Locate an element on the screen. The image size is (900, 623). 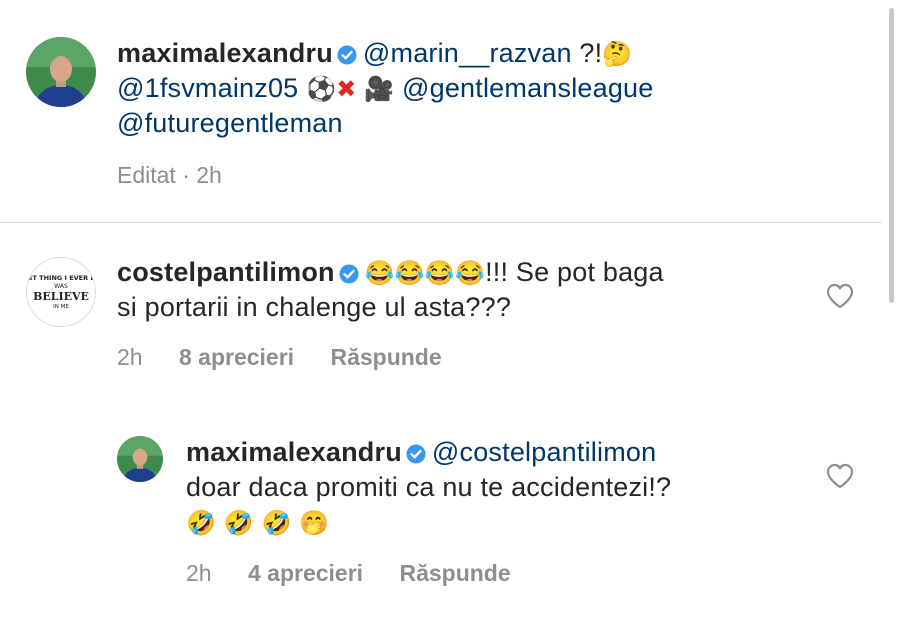
movie-camera-icon: 🎥 is located at coordinates (379, 89).